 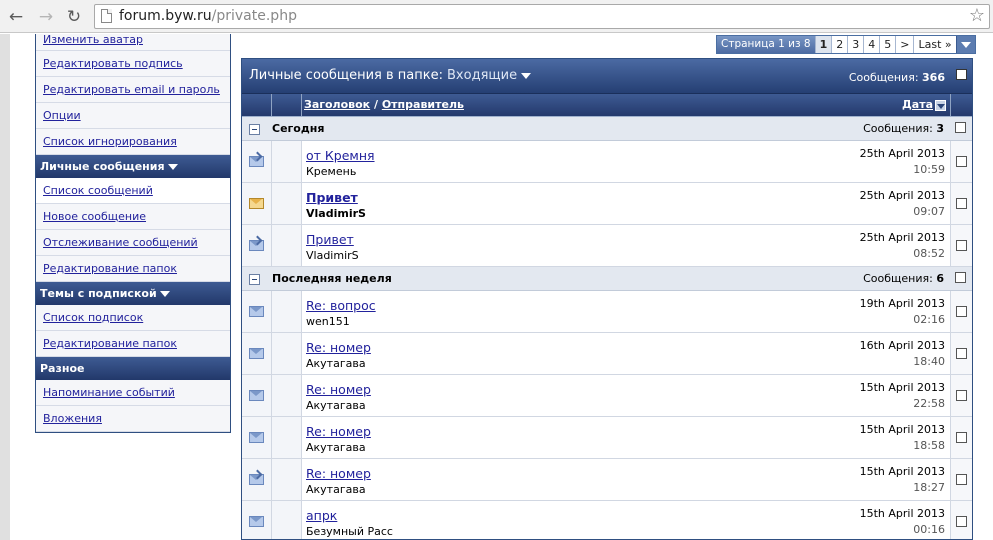 I want to click on sort-by-sender-link: Отправитель, so click(x=423, y=104).